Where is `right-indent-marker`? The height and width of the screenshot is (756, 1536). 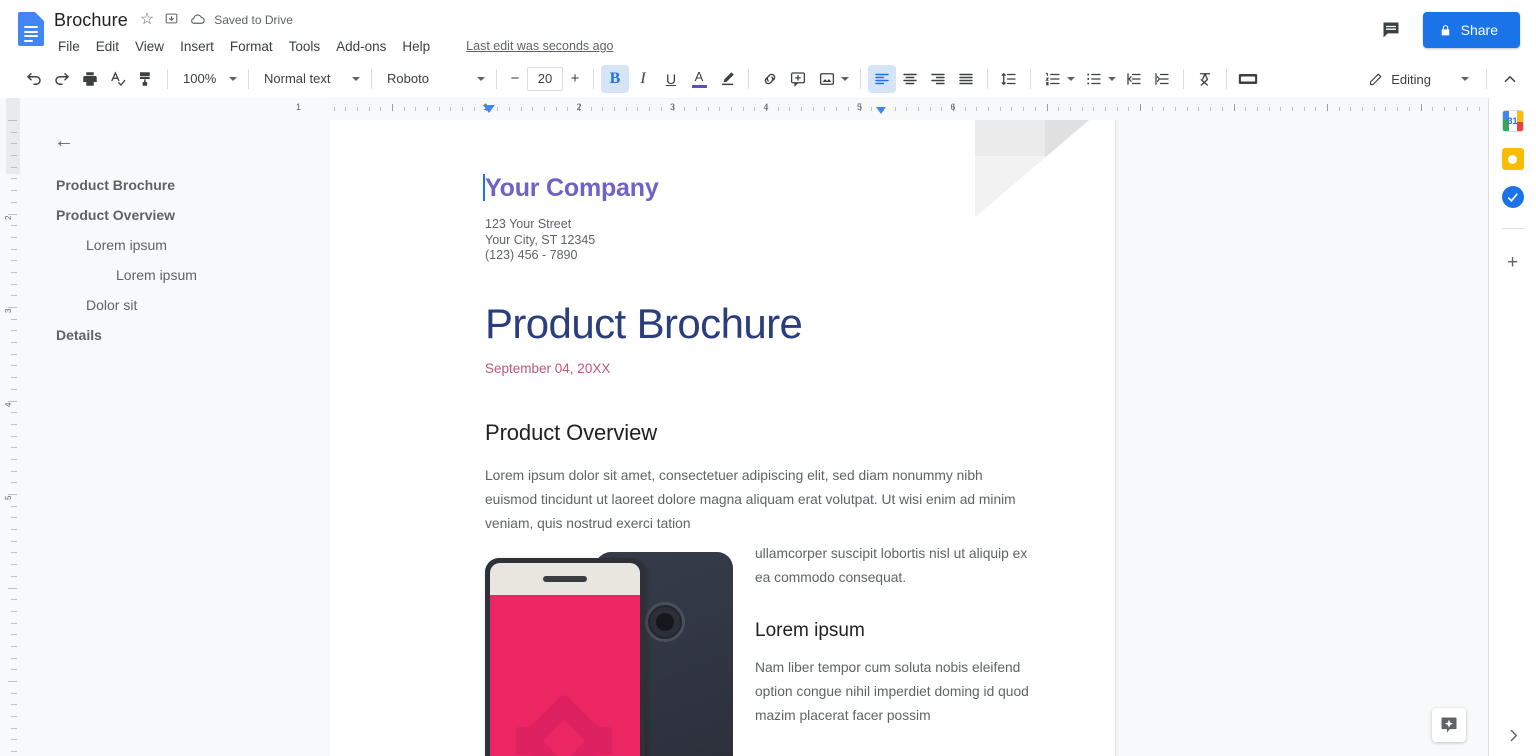 right-indent-marker is located at coordinates (880, 110).